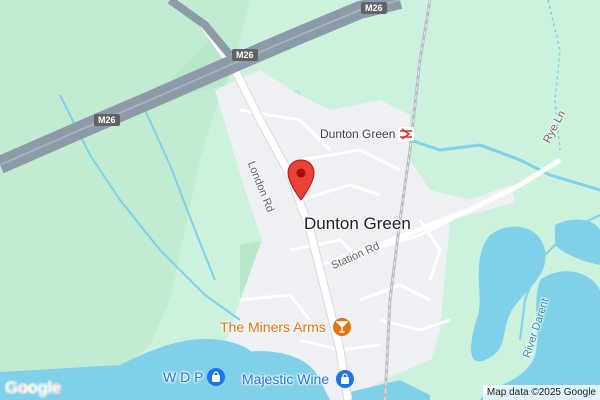 The width and height of the screenshot is (600, 400). I want to click on poi-majestic-wine-label: Majestic Wine, so click(285, 379).